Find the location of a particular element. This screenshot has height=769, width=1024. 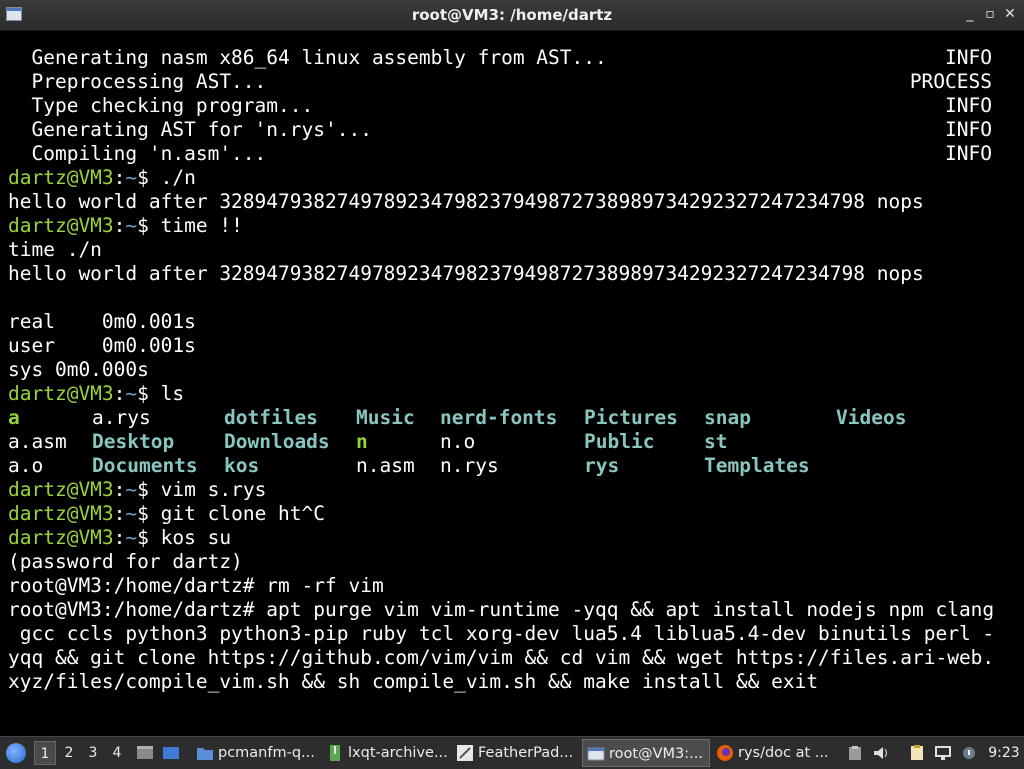

show-desktop-icon is located at coordinates (145, 753).